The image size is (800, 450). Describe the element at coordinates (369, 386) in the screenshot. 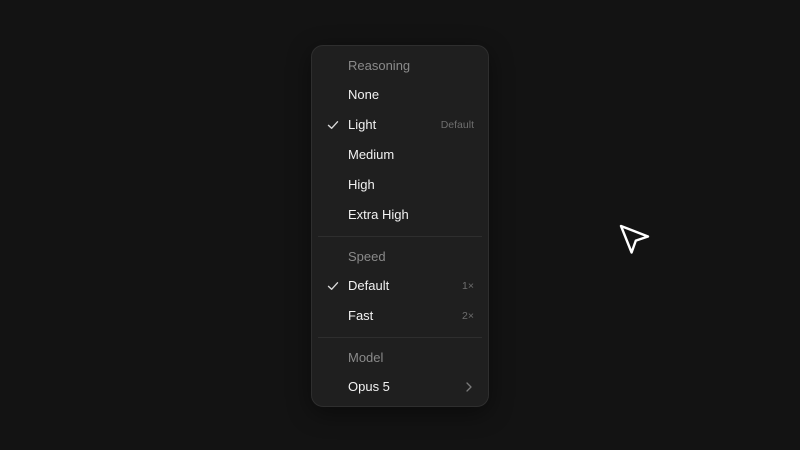

I see `menu-item-label: Opus 5` at that location.